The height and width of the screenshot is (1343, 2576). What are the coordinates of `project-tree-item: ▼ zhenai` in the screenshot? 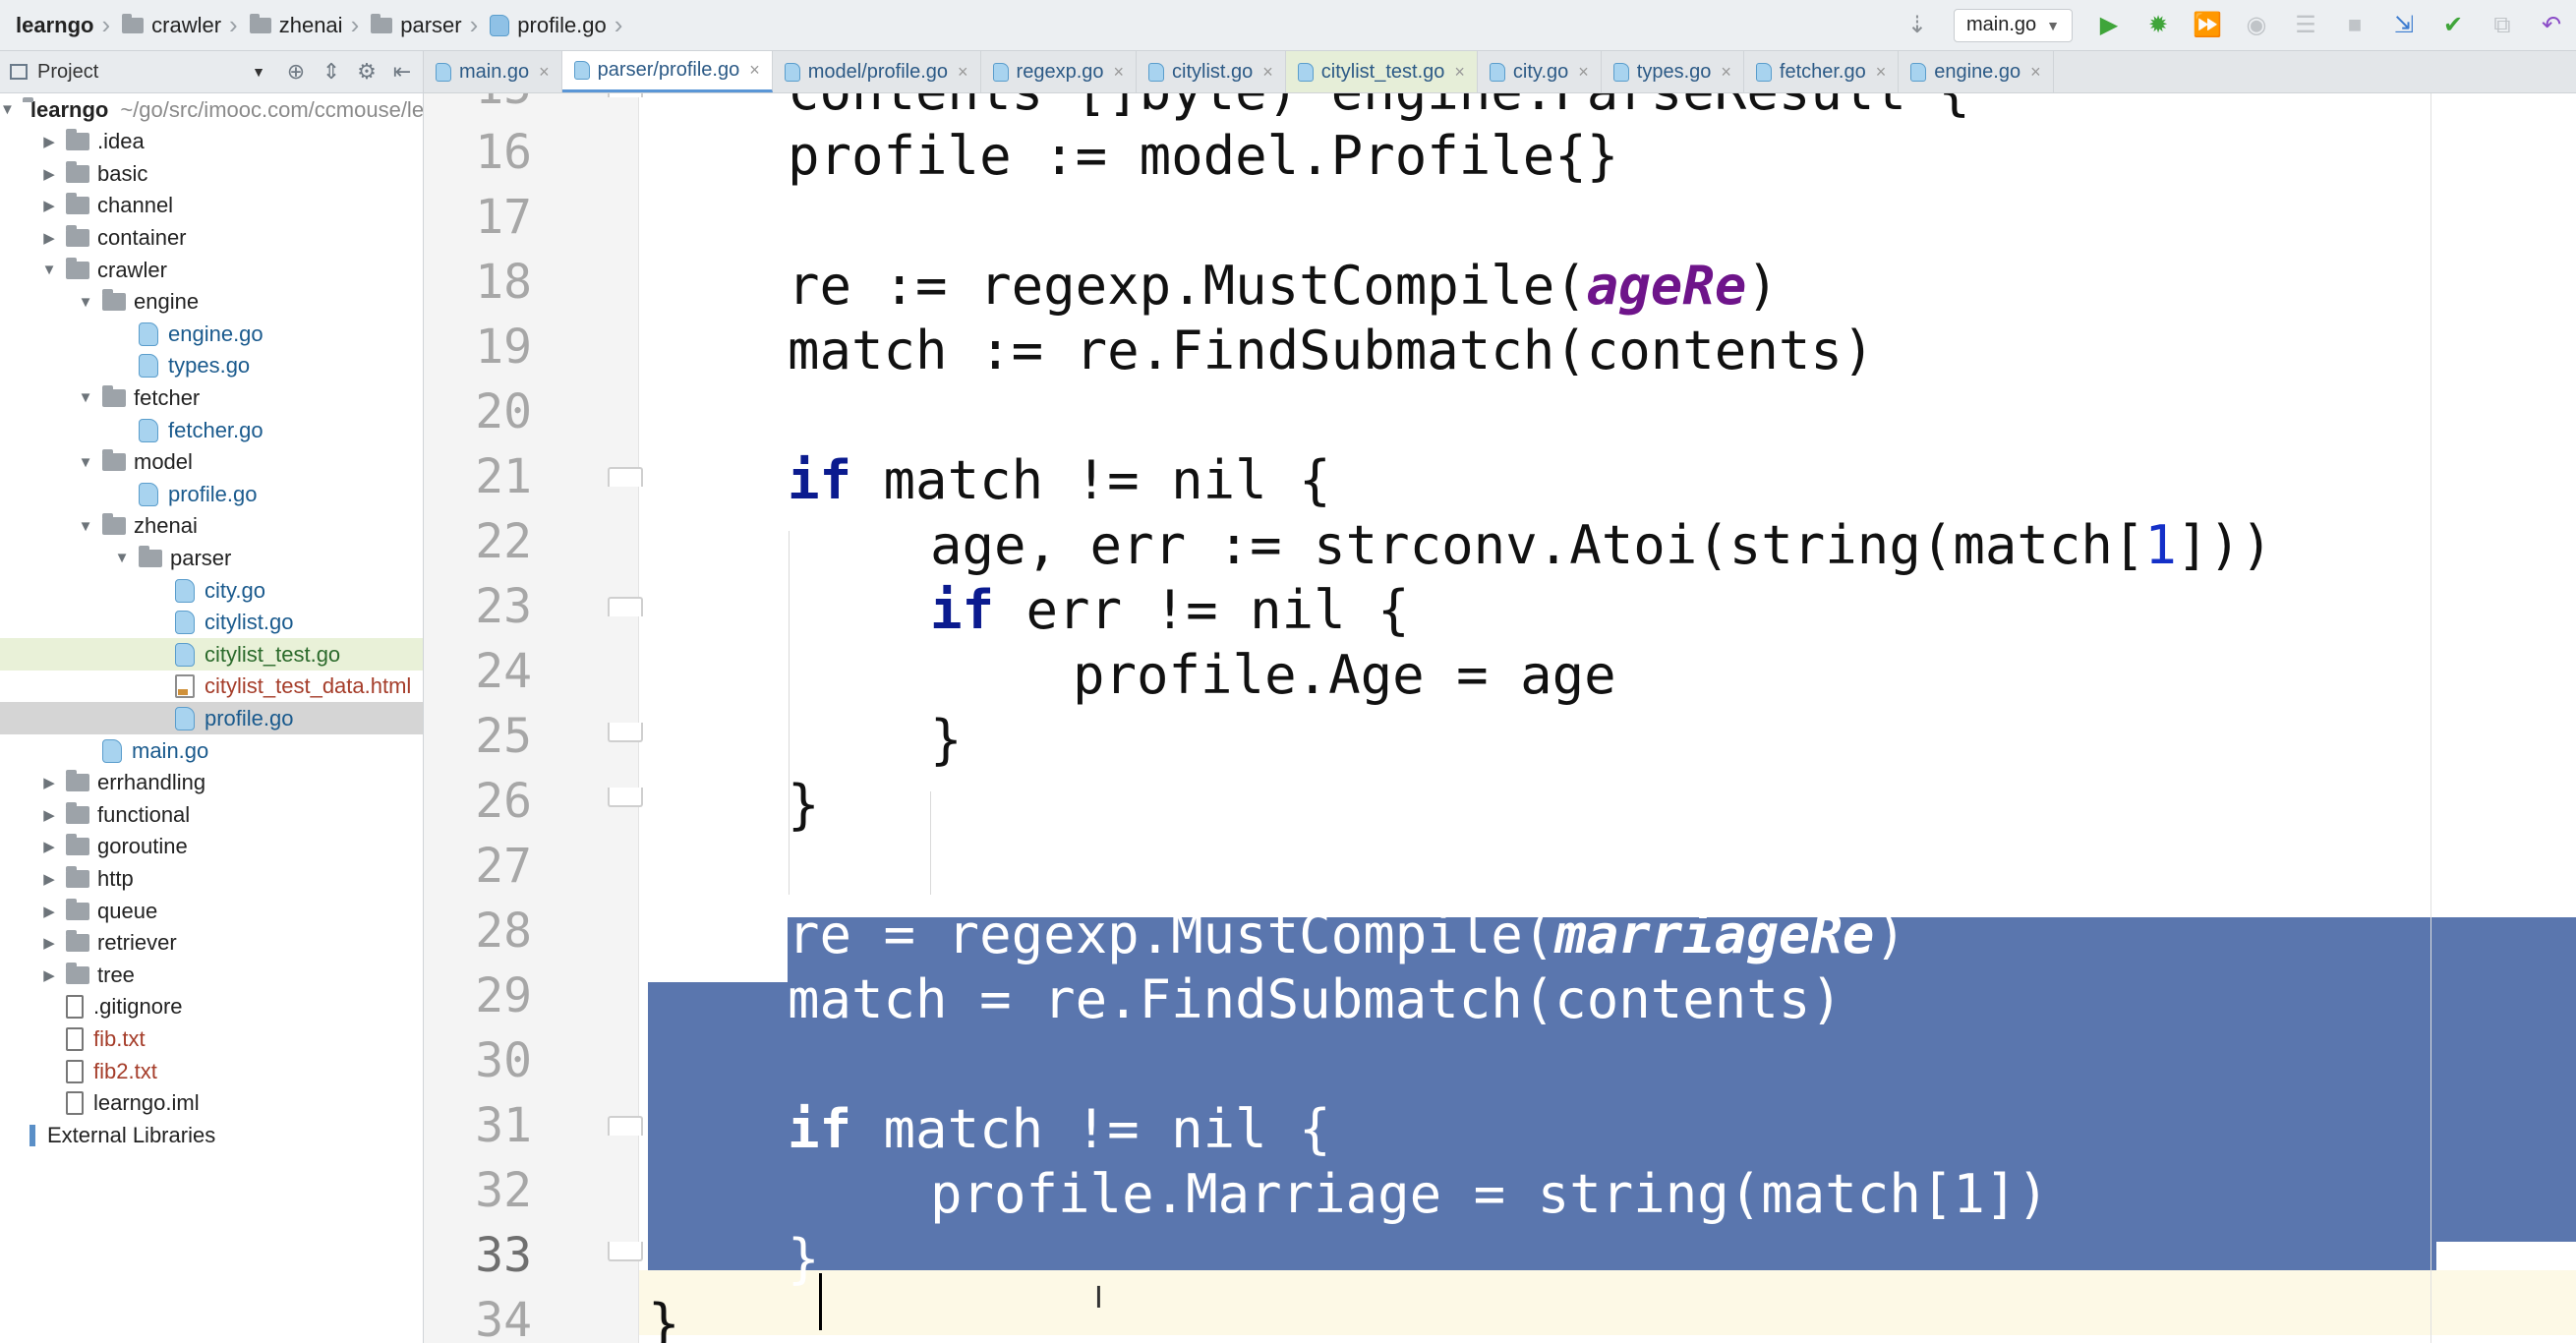 It's located at (211, 526).